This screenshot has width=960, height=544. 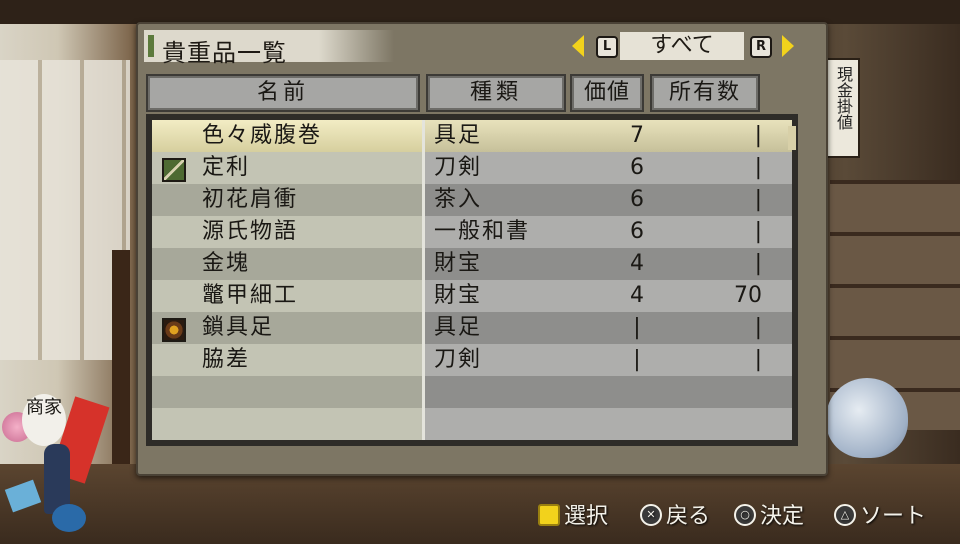 I want to click on teapot-icon, so click(x=69, y=518).